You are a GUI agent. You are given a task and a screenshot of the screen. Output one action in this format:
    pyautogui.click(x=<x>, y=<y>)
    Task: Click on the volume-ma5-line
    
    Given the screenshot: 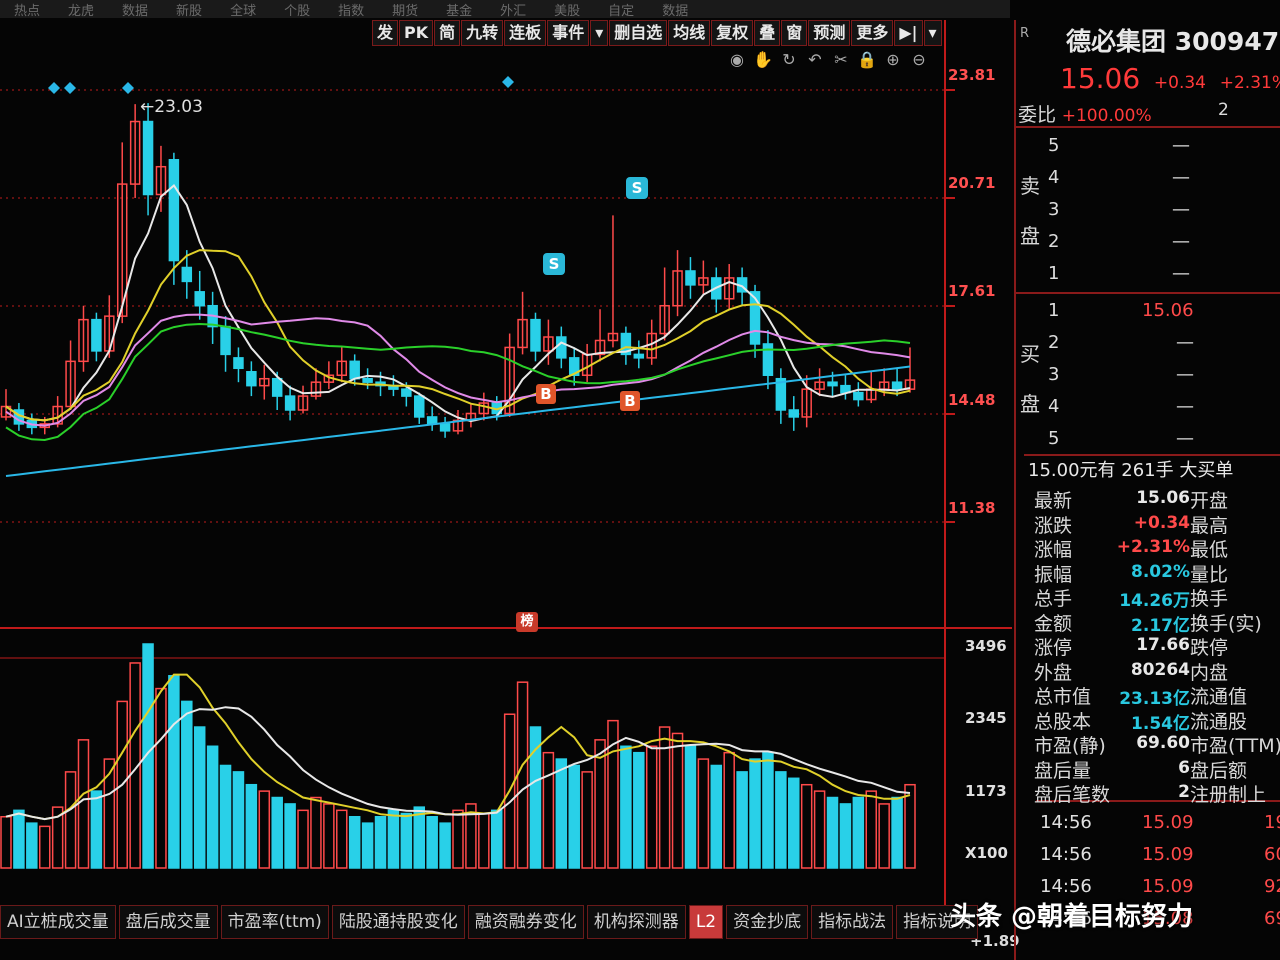 What is the action you would take?
    pyautogui.click(x=458, y=747)
    